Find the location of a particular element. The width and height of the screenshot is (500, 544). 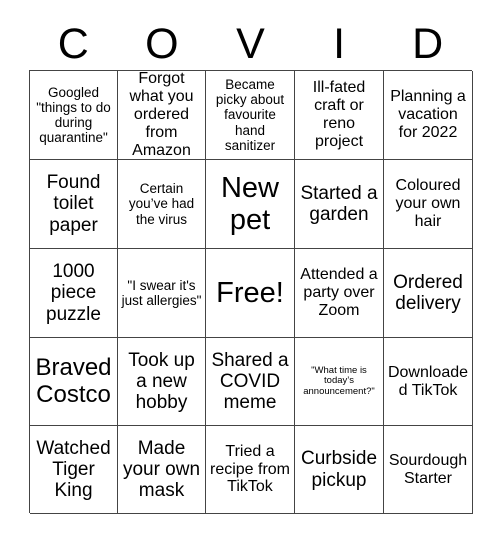

bingo-cell-text: Made your own mask is located at coordinates (161, 469).